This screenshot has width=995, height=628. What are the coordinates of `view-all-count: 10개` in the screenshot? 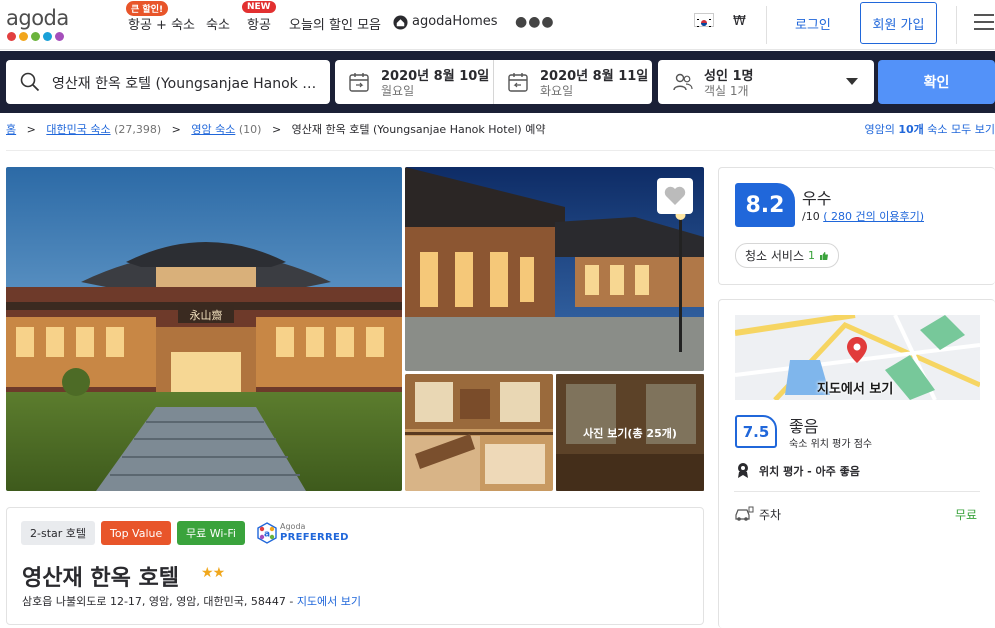 It's located at (911, 129).